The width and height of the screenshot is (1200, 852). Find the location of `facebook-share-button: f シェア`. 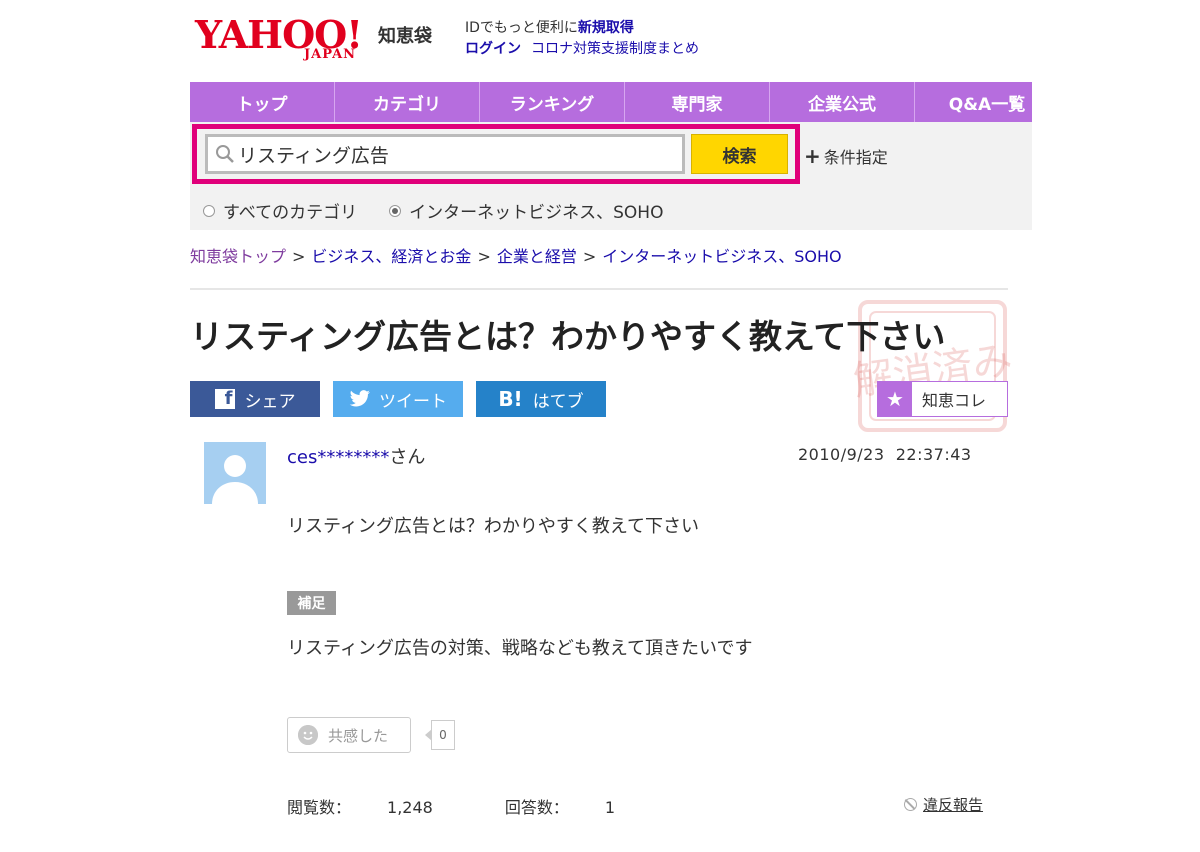

facebook-share-button: f シェア is located at coordinates (255, 399).